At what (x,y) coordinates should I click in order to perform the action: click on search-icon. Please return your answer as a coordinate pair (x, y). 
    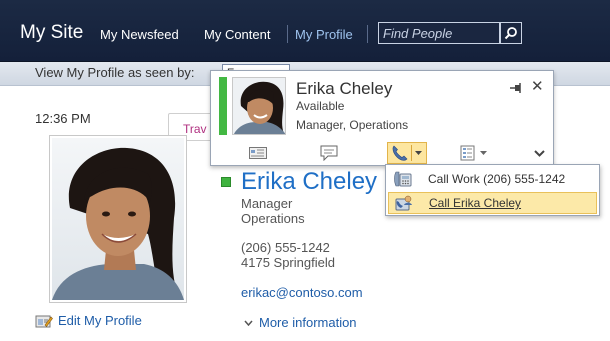
    Looking at the image, I should click on (510, 33).